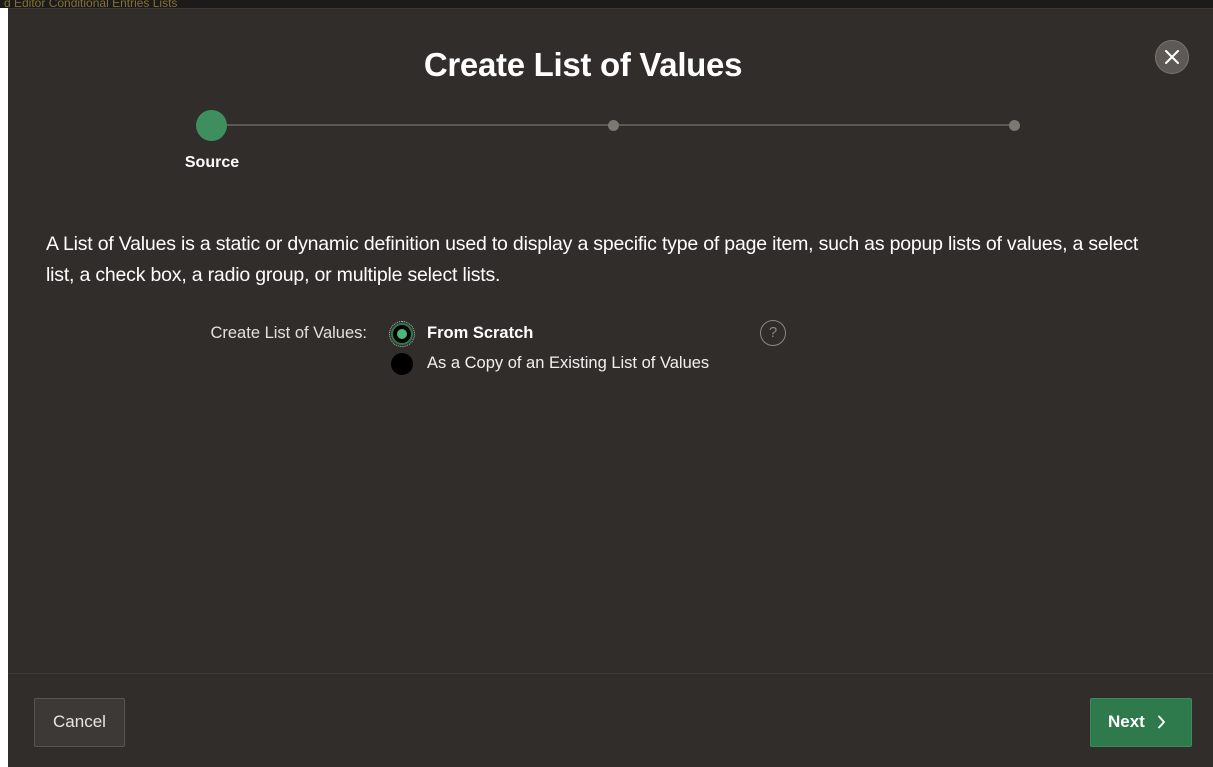  What do you see at coordinates (480, 333) in the screenshot?
I see `radio-from-scratch-label: From Scratch` at bounding box center [480, 333].